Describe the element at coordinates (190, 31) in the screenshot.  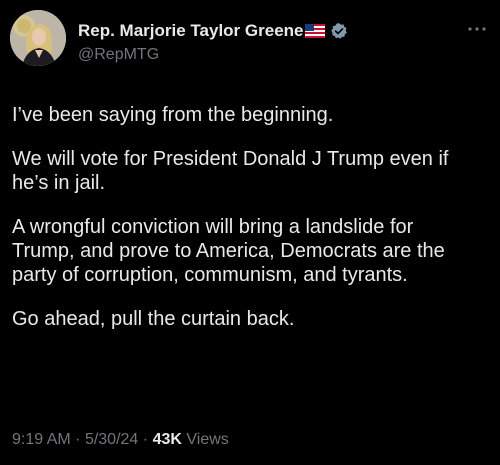
I see `display-name: Rep. Marjorie Taylor Greene` at that location.